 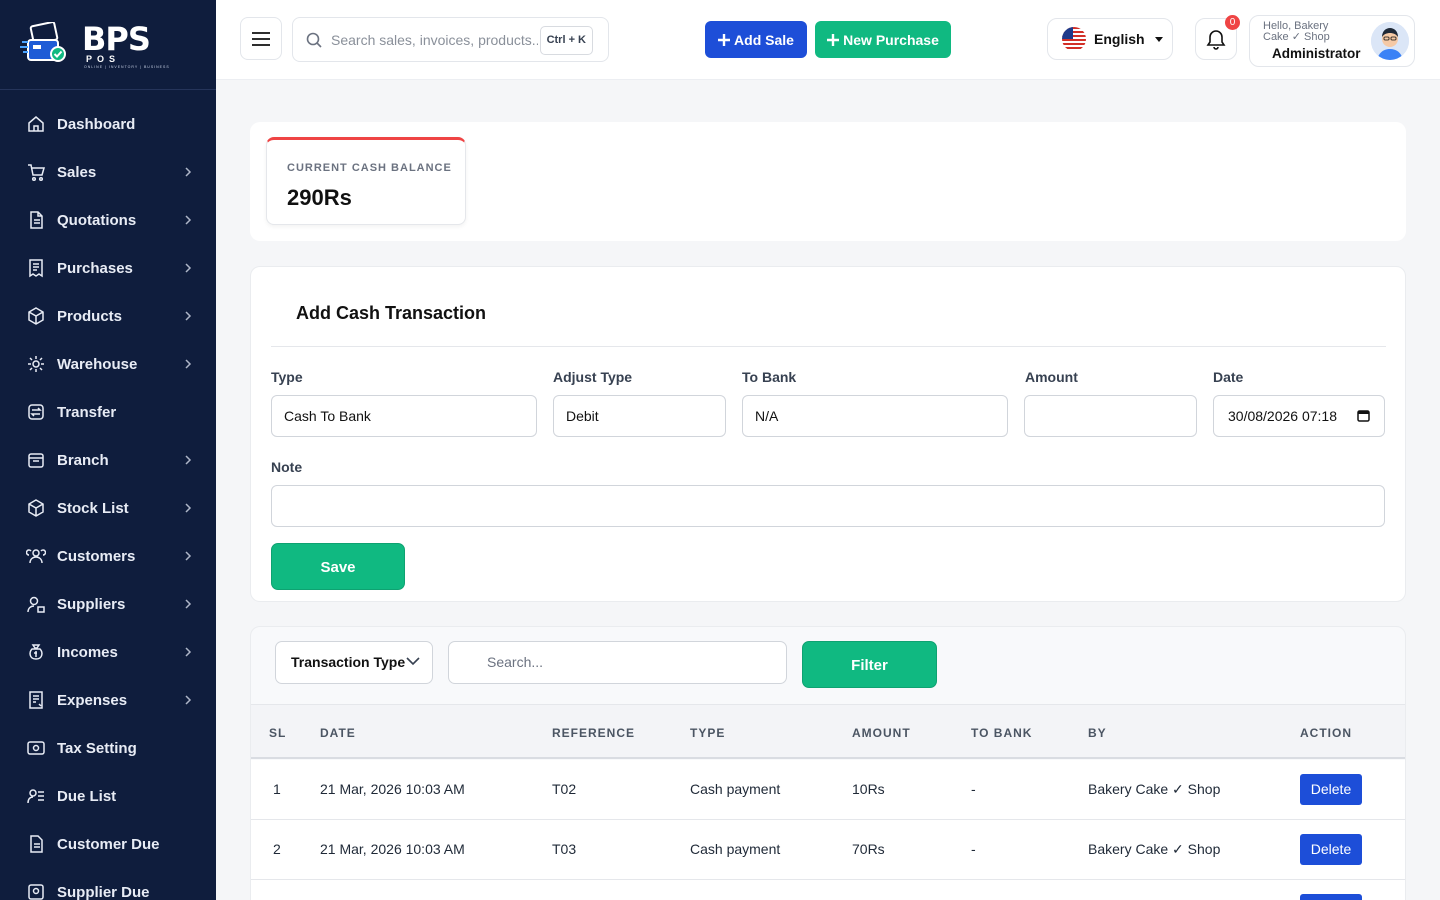 What do you see at coordinates (348, 662) in the screenshot?
I see `transaction-type-label: Transaction Type` at bounding box center [348, 662].